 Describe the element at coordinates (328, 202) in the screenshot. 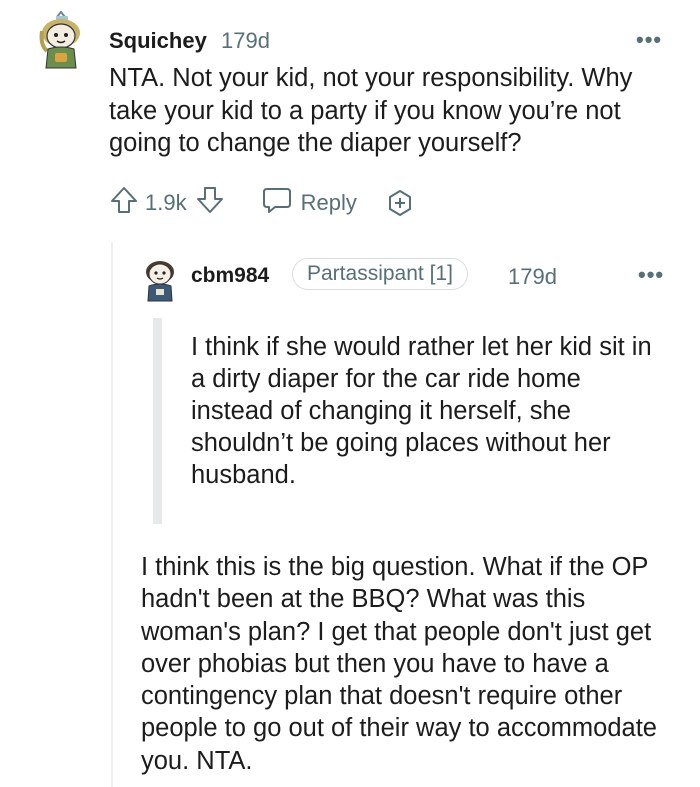

I see `reply-label: Reply` at that location.